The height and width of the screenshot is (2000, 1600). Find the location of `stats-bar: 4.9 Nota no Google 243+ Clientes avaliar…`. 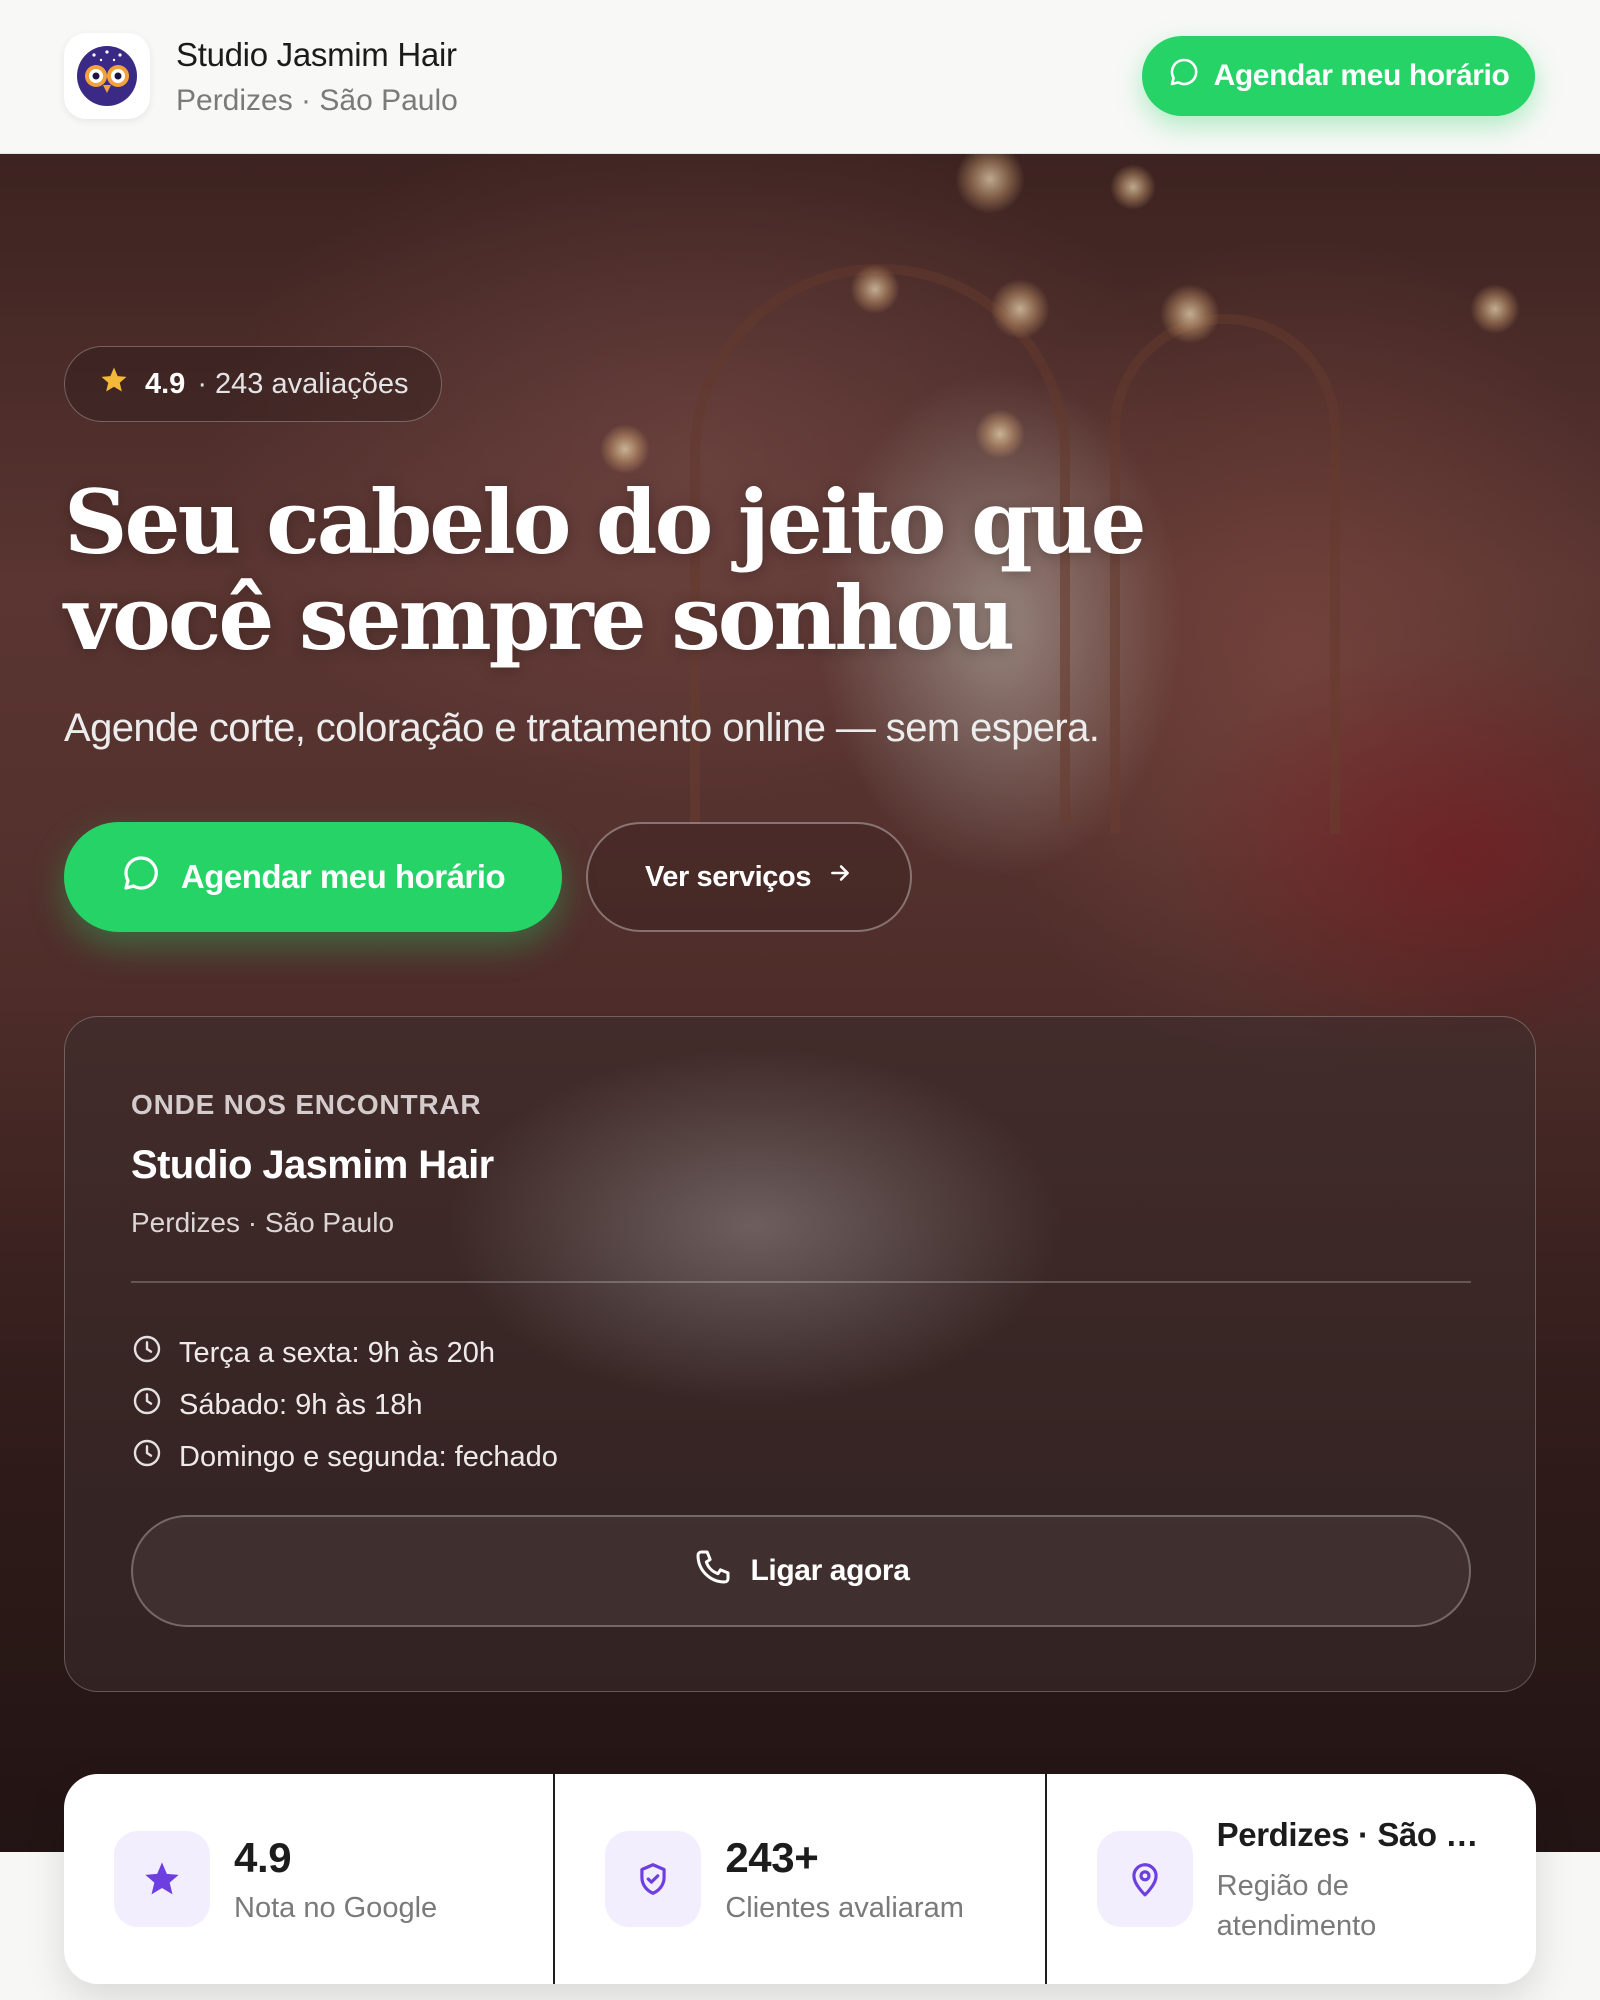

stats-bar: 4.9 Nota no Google 243+ Clientes avaliar… is located at coordinates (800, 1879).